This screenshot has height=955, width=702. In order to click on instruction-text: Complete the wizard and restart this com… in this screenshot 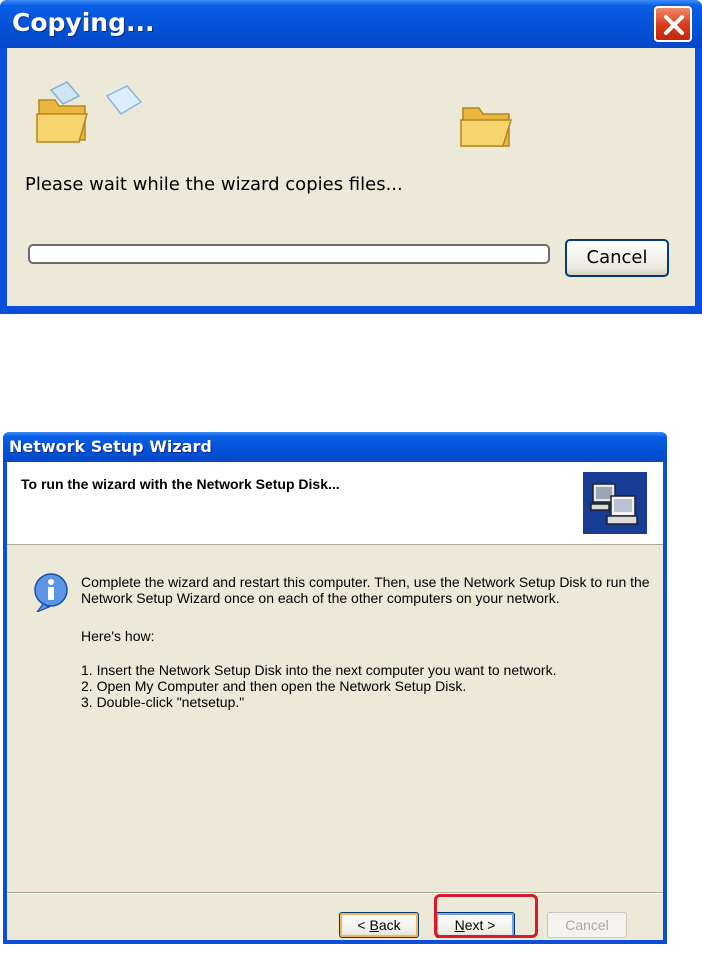, I will do `click(365, 590)`.